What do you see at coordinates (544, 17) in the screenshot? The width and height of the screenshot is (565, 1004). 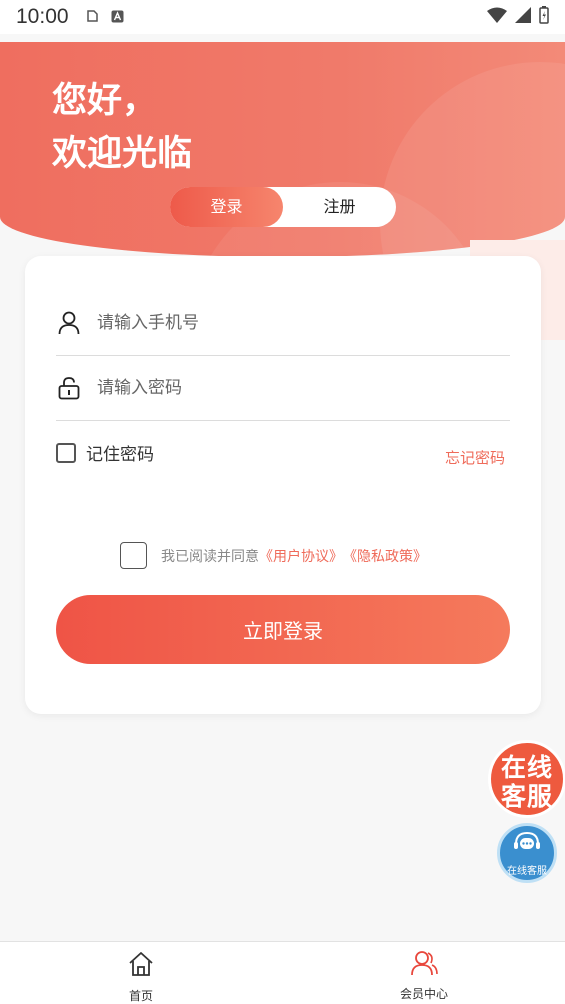 I see `battery-icon` at bounding box center [544, 17].